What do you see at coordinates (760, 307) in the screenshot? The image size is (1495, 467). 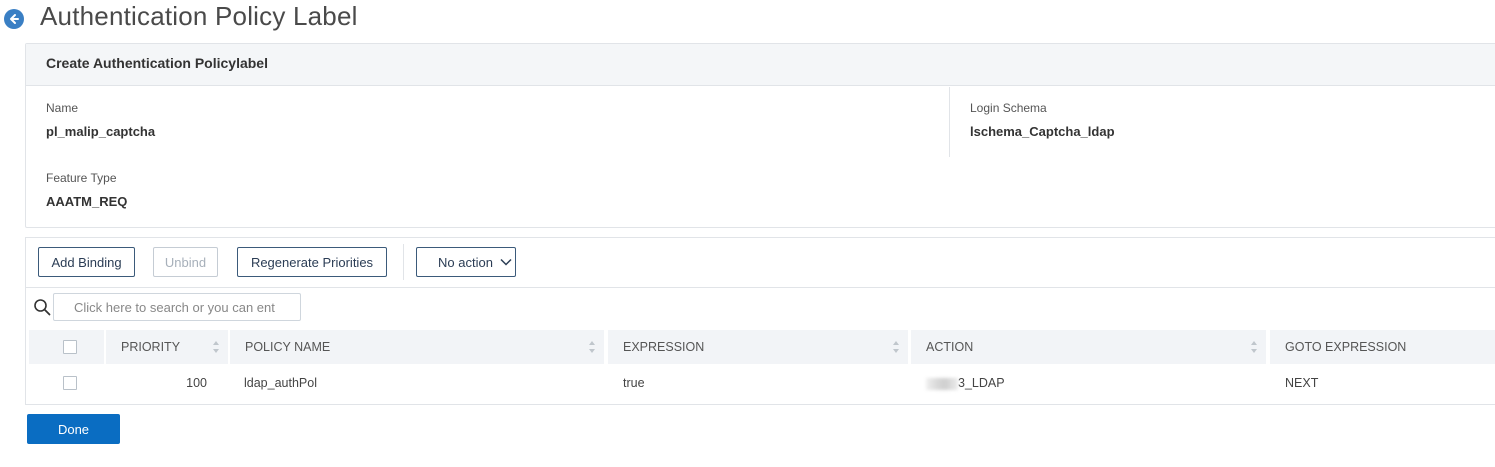 I see `search-row` at bounding box center [760, 307].